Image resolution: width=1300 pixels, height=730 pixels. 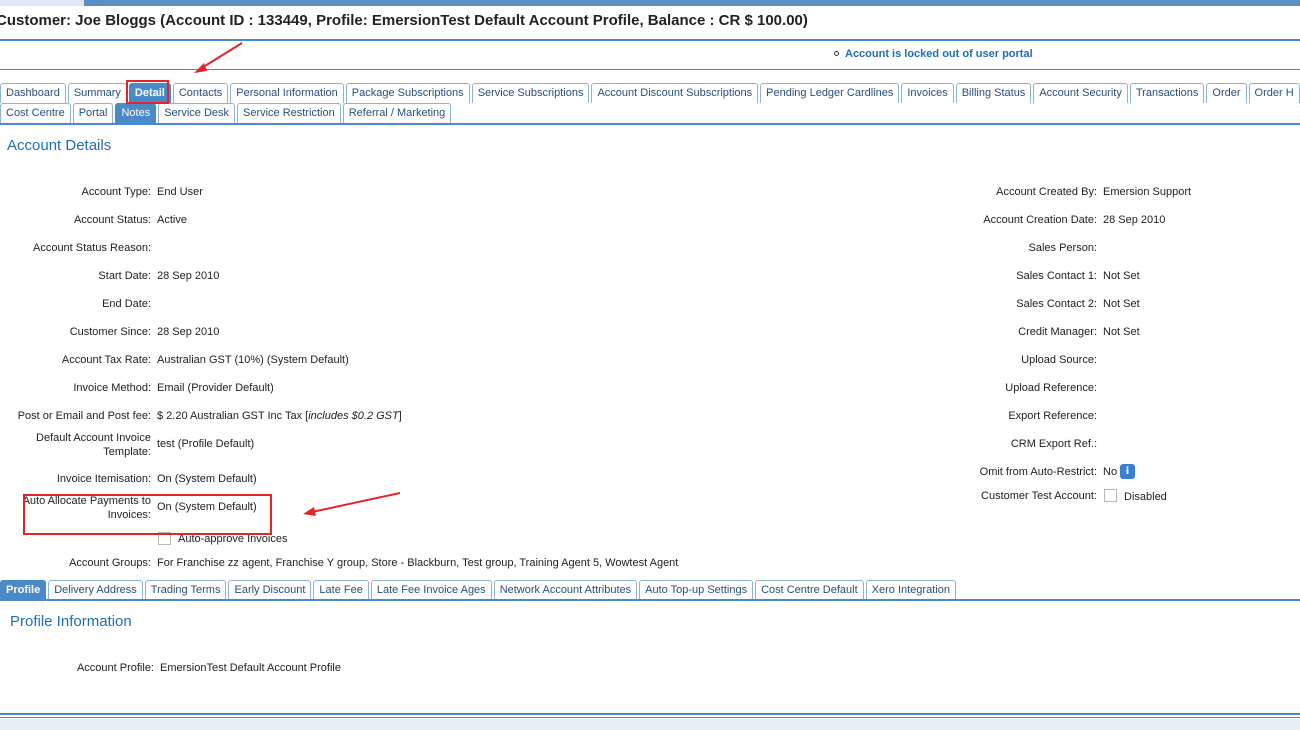 I want to click on arrow-to-detail-tab, so click(x=218, y=57).